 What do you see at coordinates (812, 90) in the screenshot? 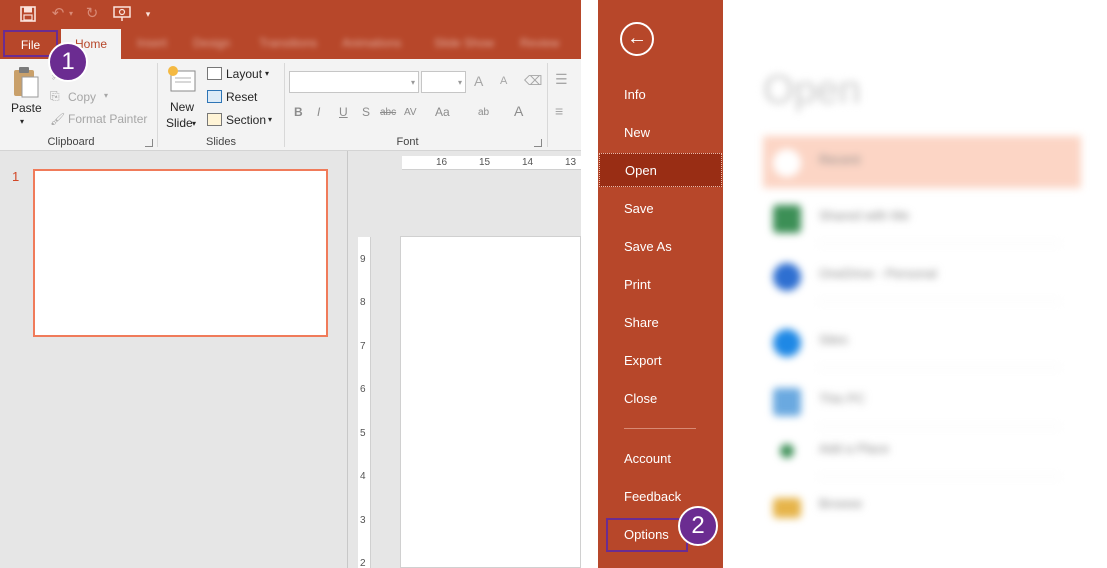
I see `page-title: Open` at bounding box center [812, 90].